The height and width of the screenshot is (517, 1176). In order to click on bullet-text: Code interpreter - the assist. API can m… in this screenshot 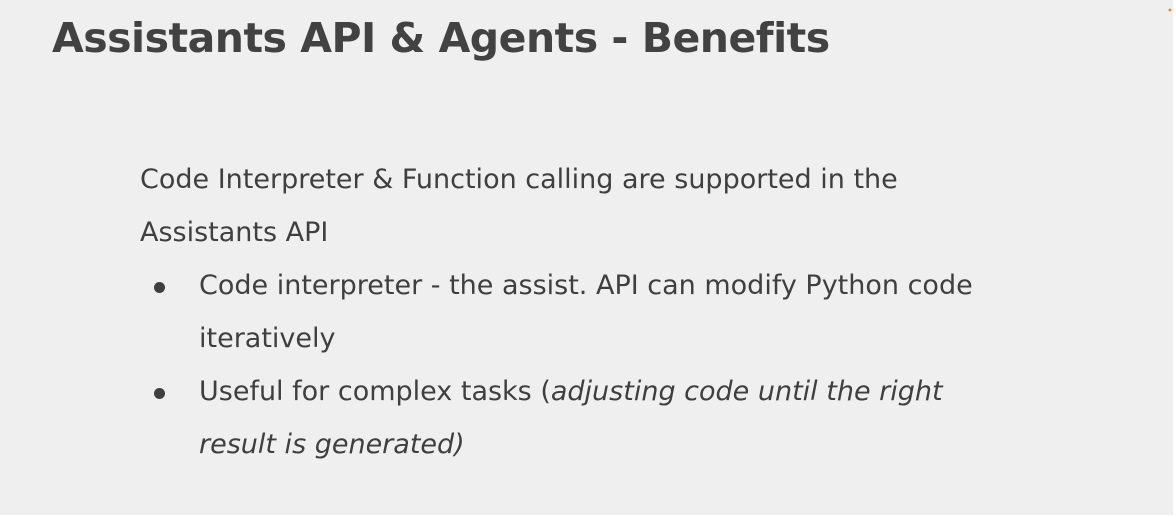, I will do `click(586, 312)`.